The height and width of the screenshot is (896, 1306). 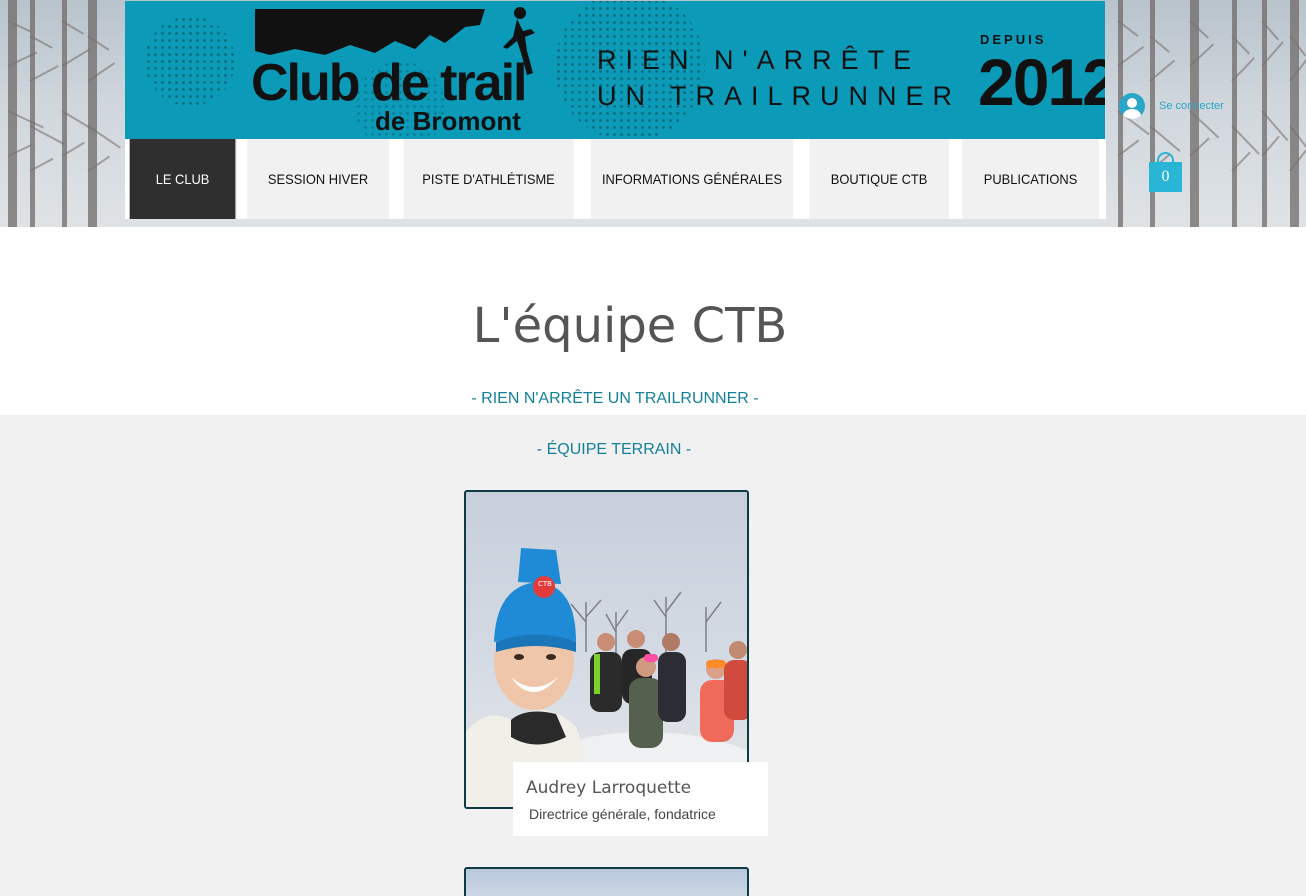 I want to click on logo-text: Club de trail, so click(x=389, y=83).